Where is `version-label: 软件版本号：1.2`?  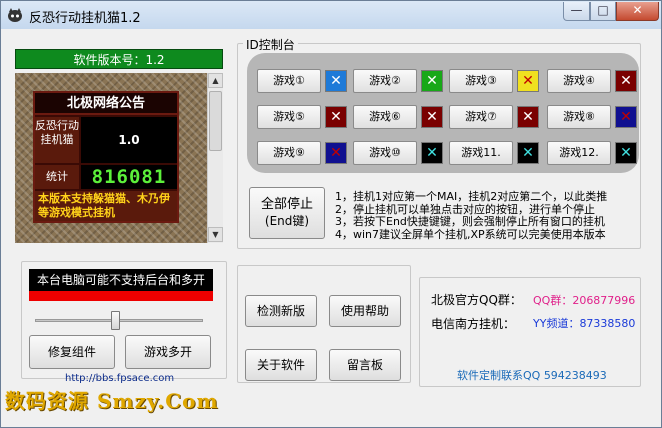
version-label: 软件版本号：1.2 is located at coordinates (119, 59).